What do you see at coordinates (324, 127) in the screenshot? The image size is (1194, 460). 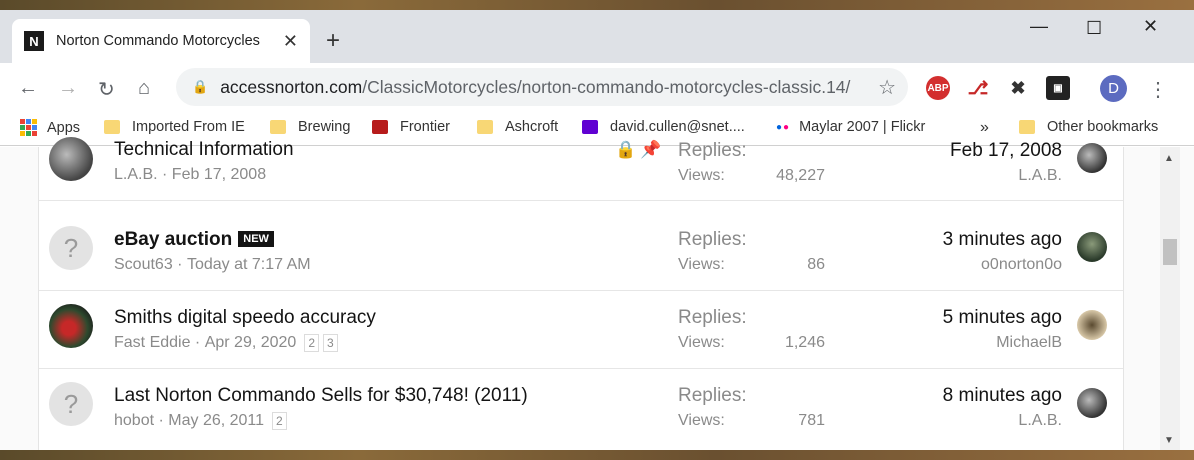 I see `bookmark-label: Brewing` at bounding box center [324, 127].